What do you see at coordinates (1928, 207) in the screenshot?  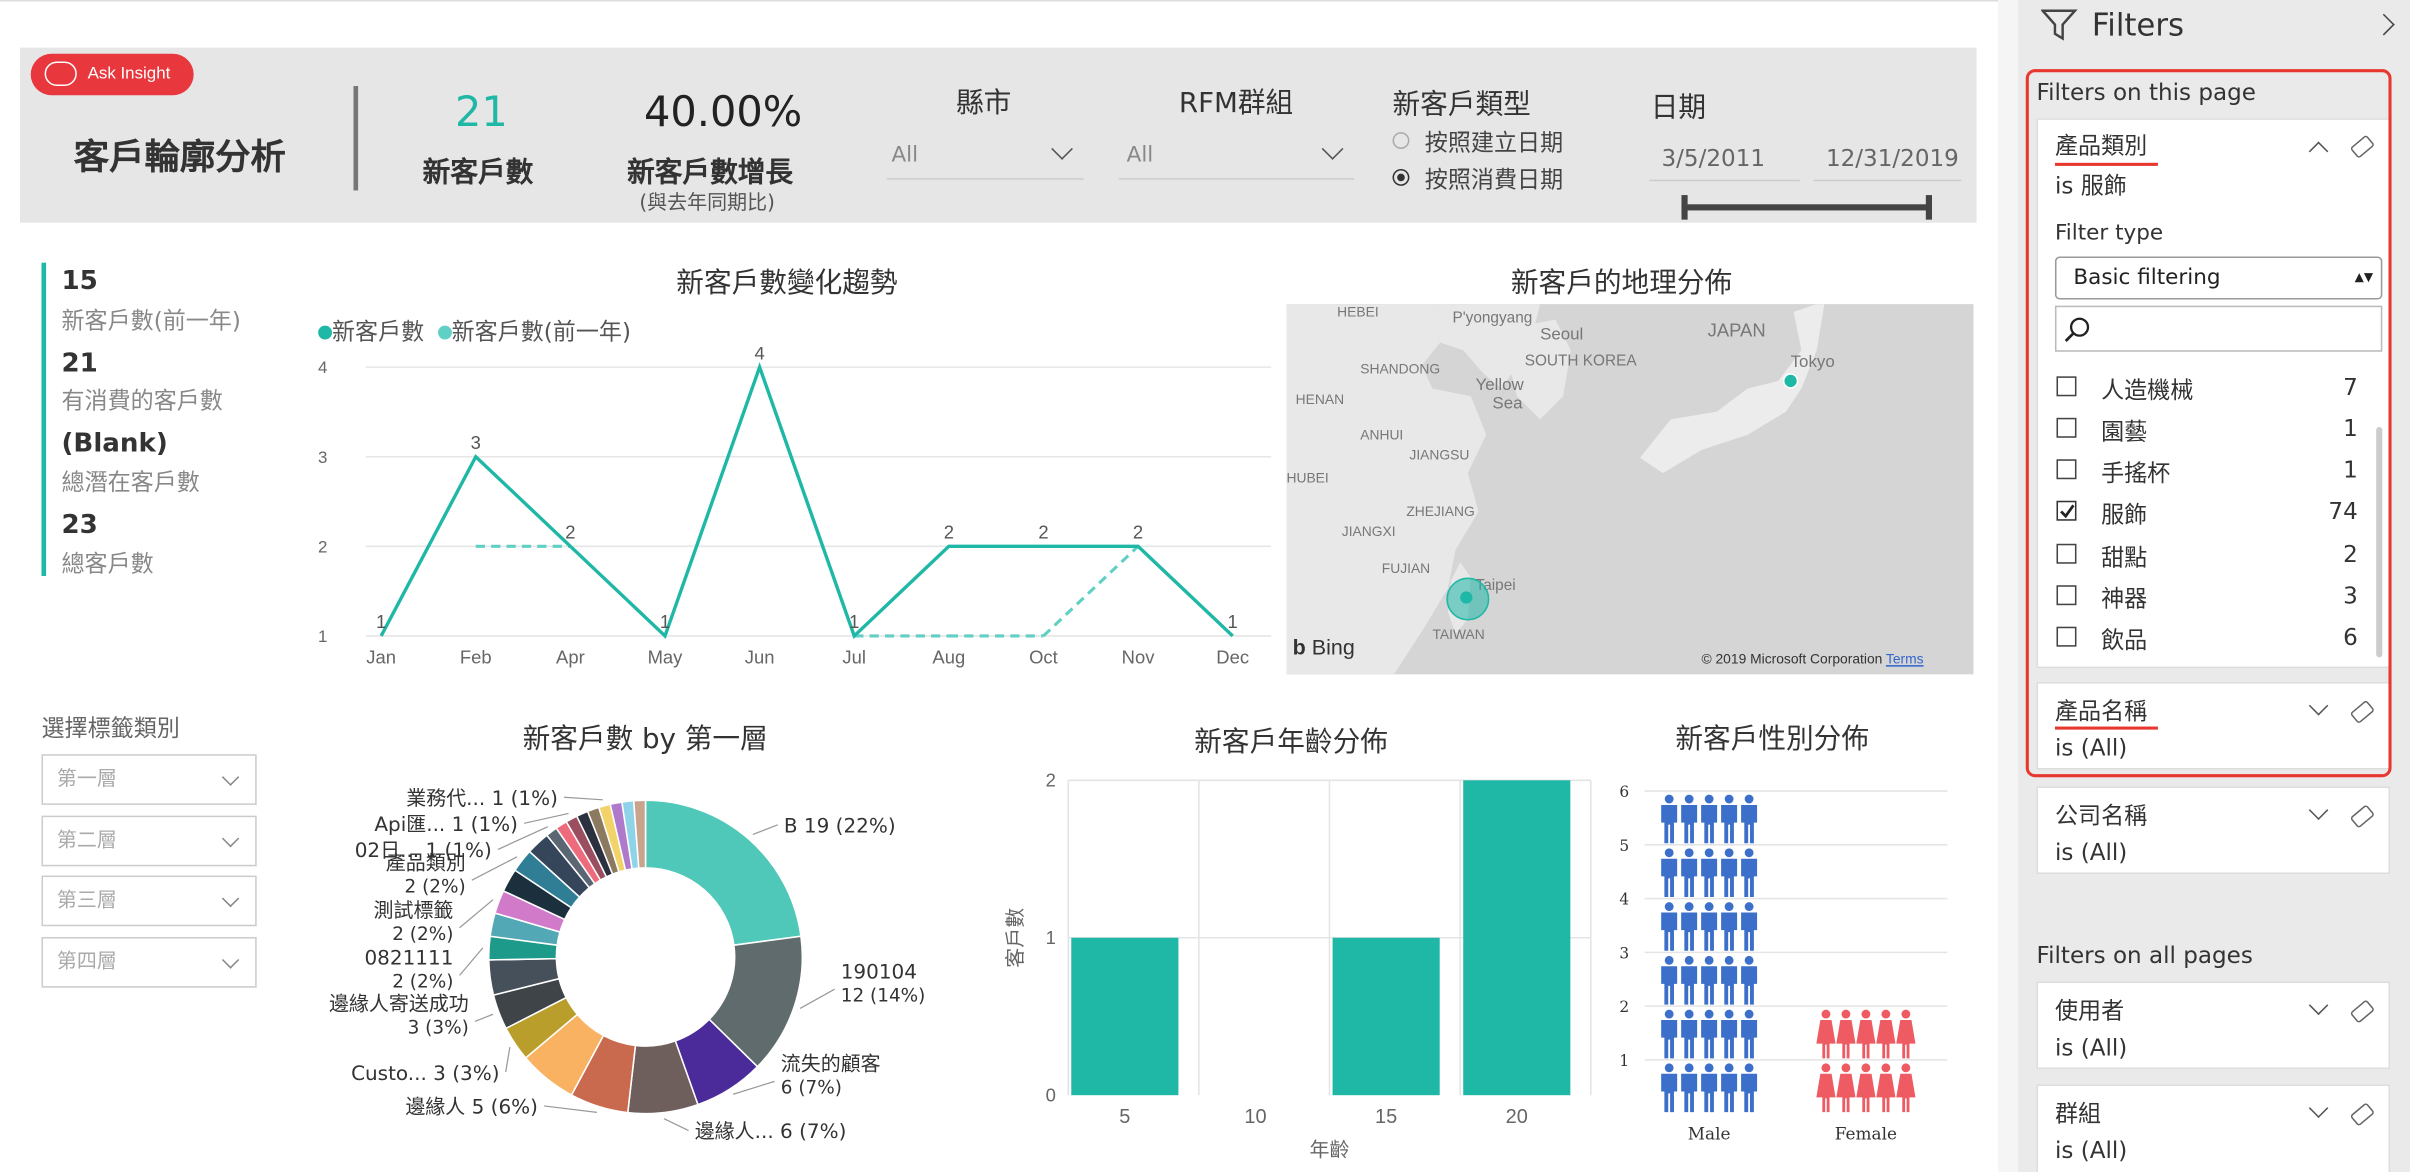 I see `date-range-end-handle` at bounding box center [1928, 207].